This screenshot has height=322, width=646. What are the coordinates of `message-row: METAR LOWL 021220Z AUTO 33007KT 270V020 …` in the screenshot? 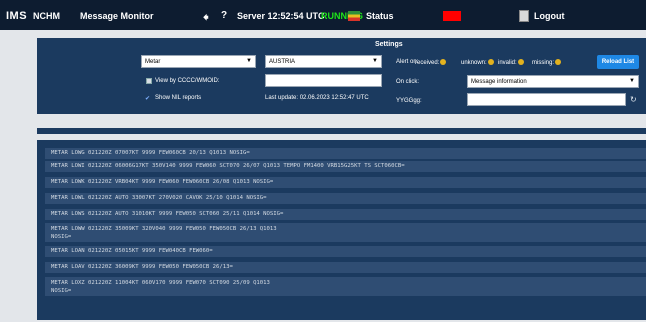 It's located at (345, 198).